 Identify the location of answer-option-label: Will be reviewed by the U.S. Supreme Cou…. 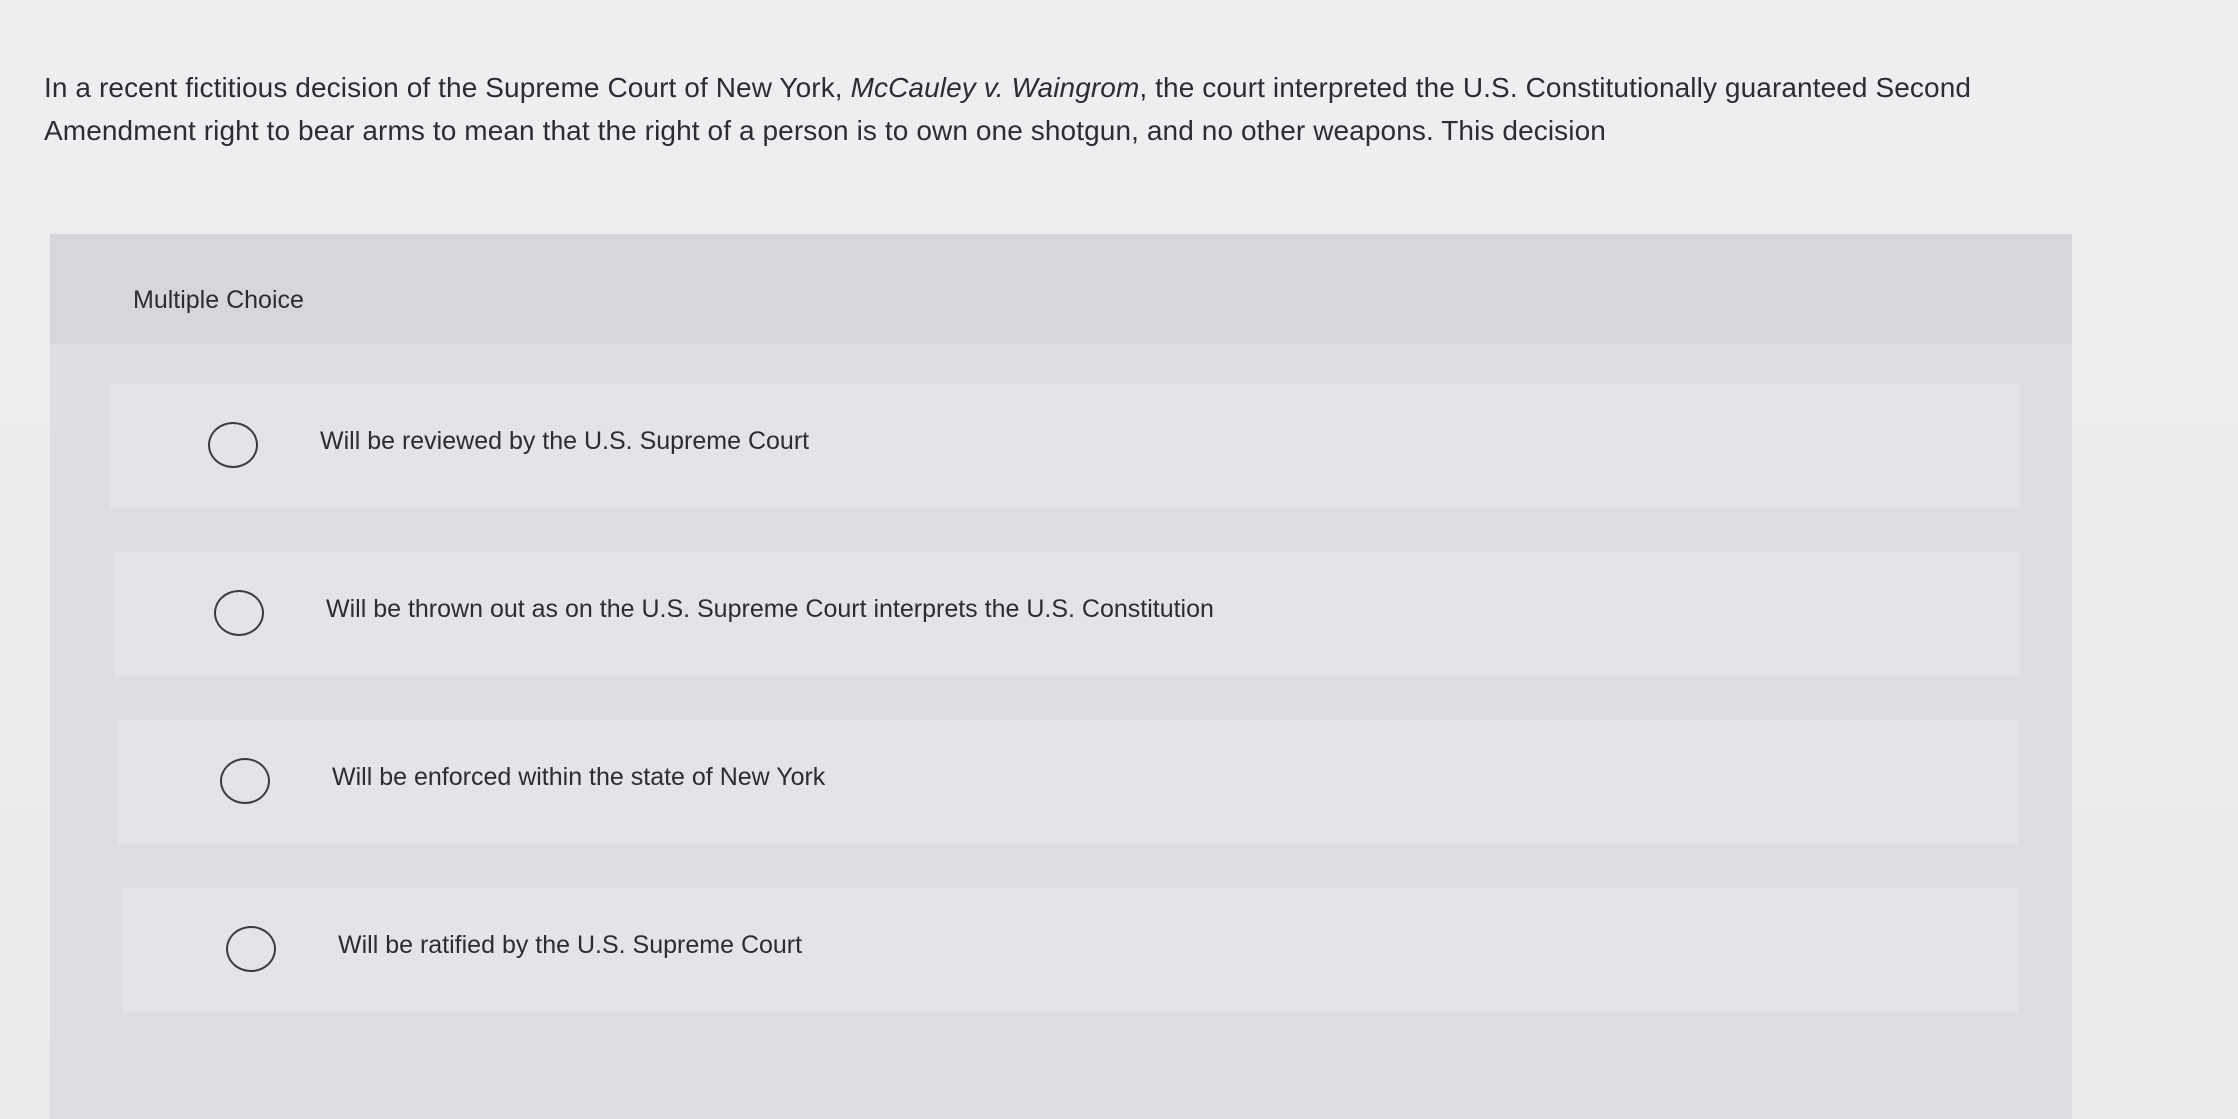
(565, 441).